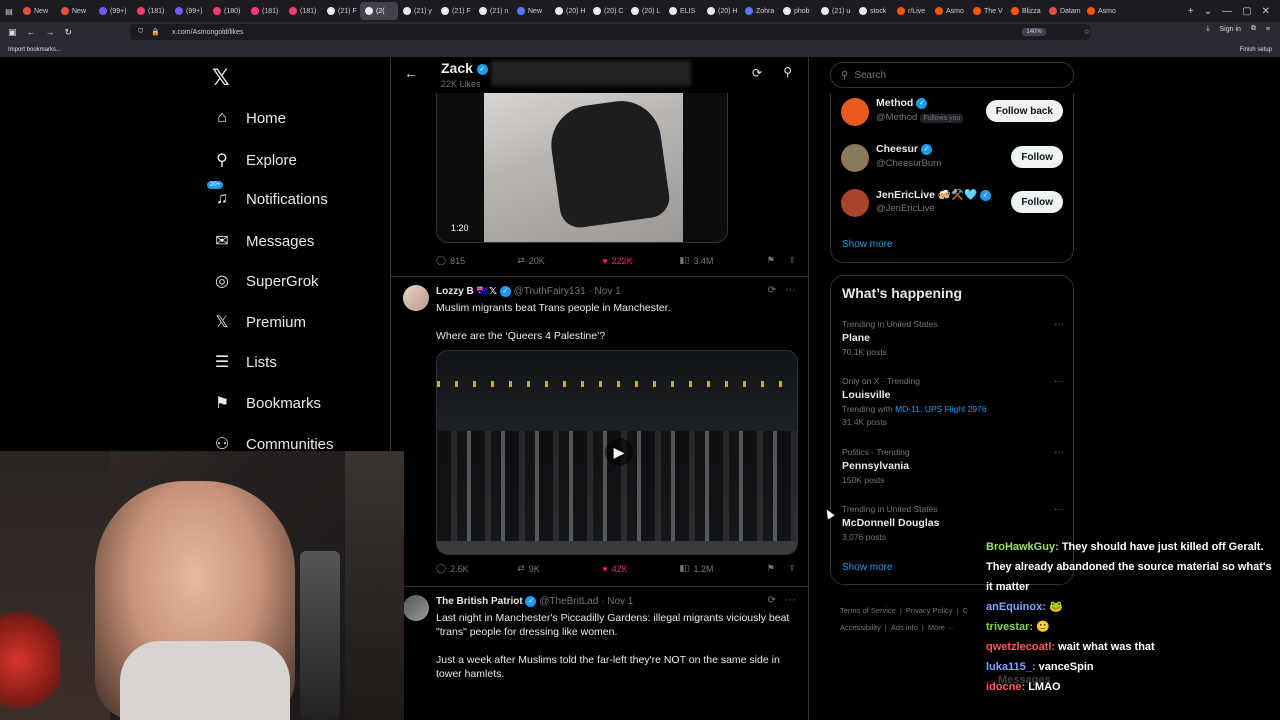 Image resolution: width=1280 pixels, height=720 pixels. What do you see at coordinates (1230, 29) in the screenshot?
I see `sign-in-button: Sign in` at bounding box center [1230, 29].